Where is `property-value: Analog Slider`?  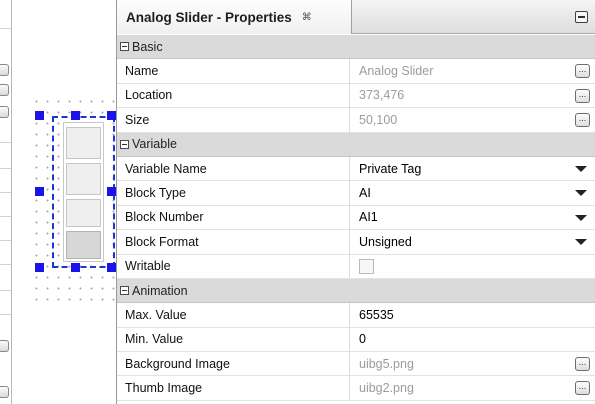
property-value: Analog Slider is located at coordinates (396, 71).